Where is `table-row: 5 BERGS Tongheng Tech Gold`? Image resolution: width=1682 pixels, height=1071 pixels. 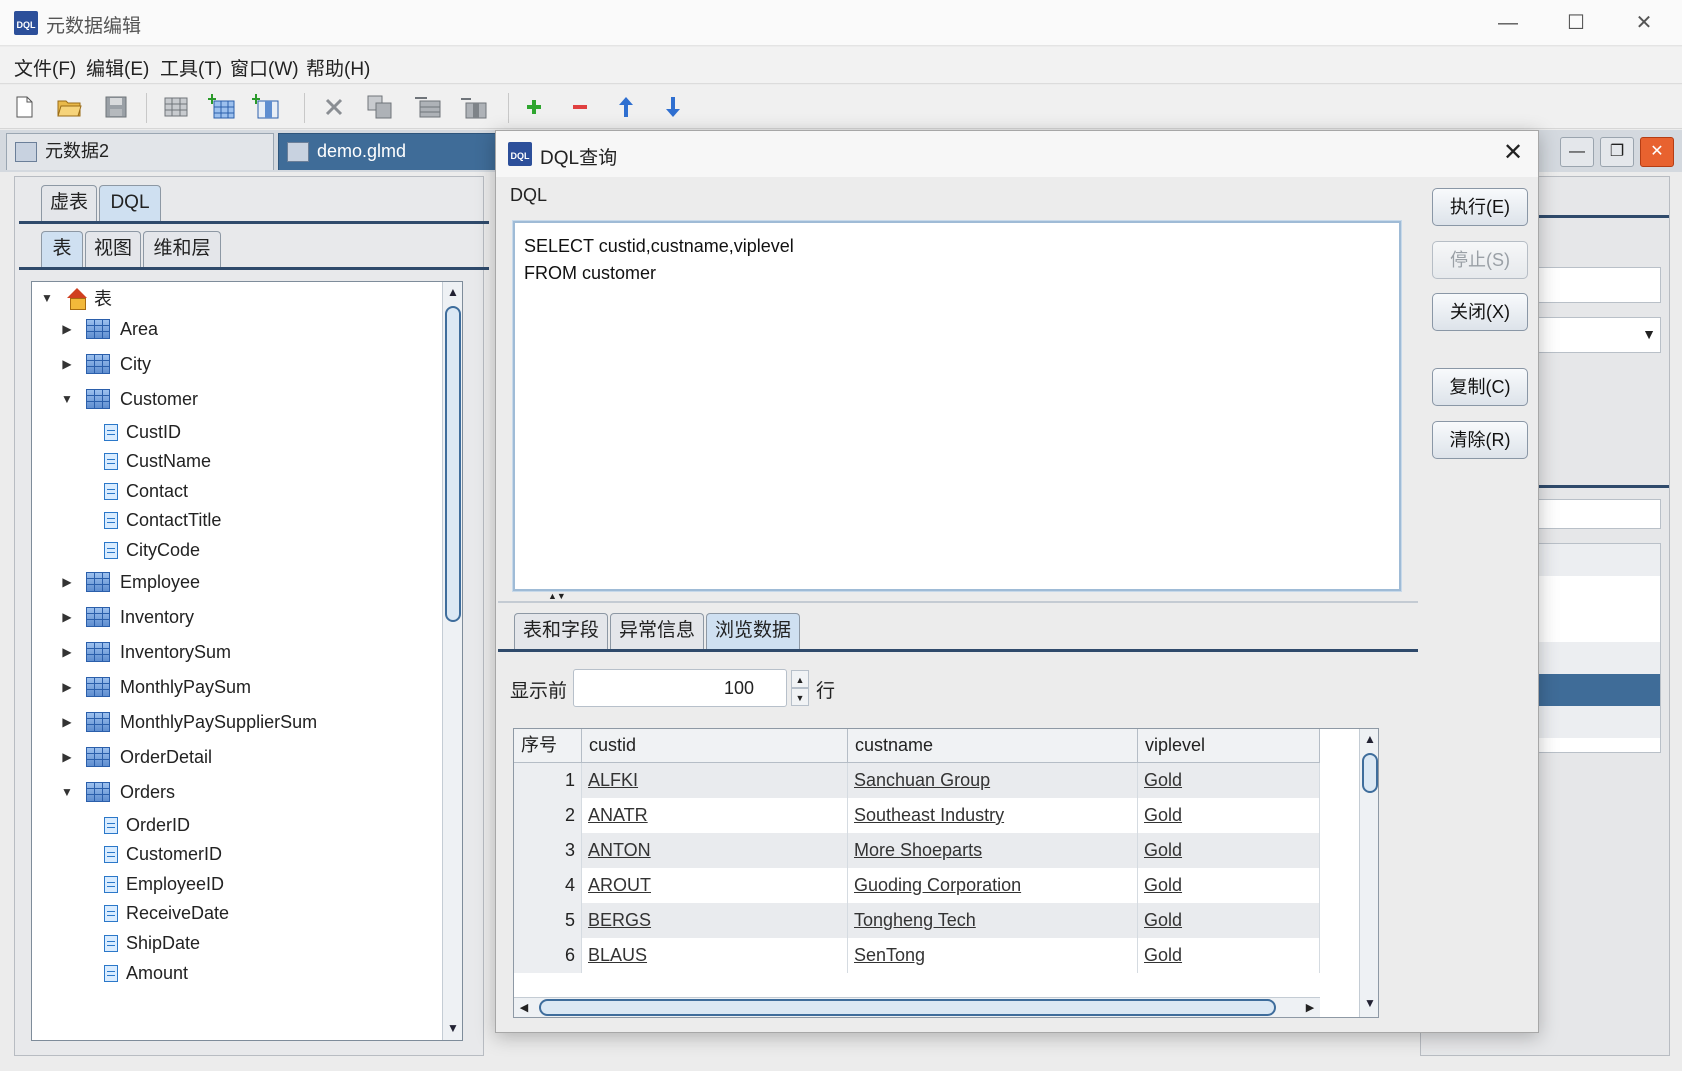 table-row: 5 BERGS Tongheng Tech Gold is located at coordinates (917, 920).